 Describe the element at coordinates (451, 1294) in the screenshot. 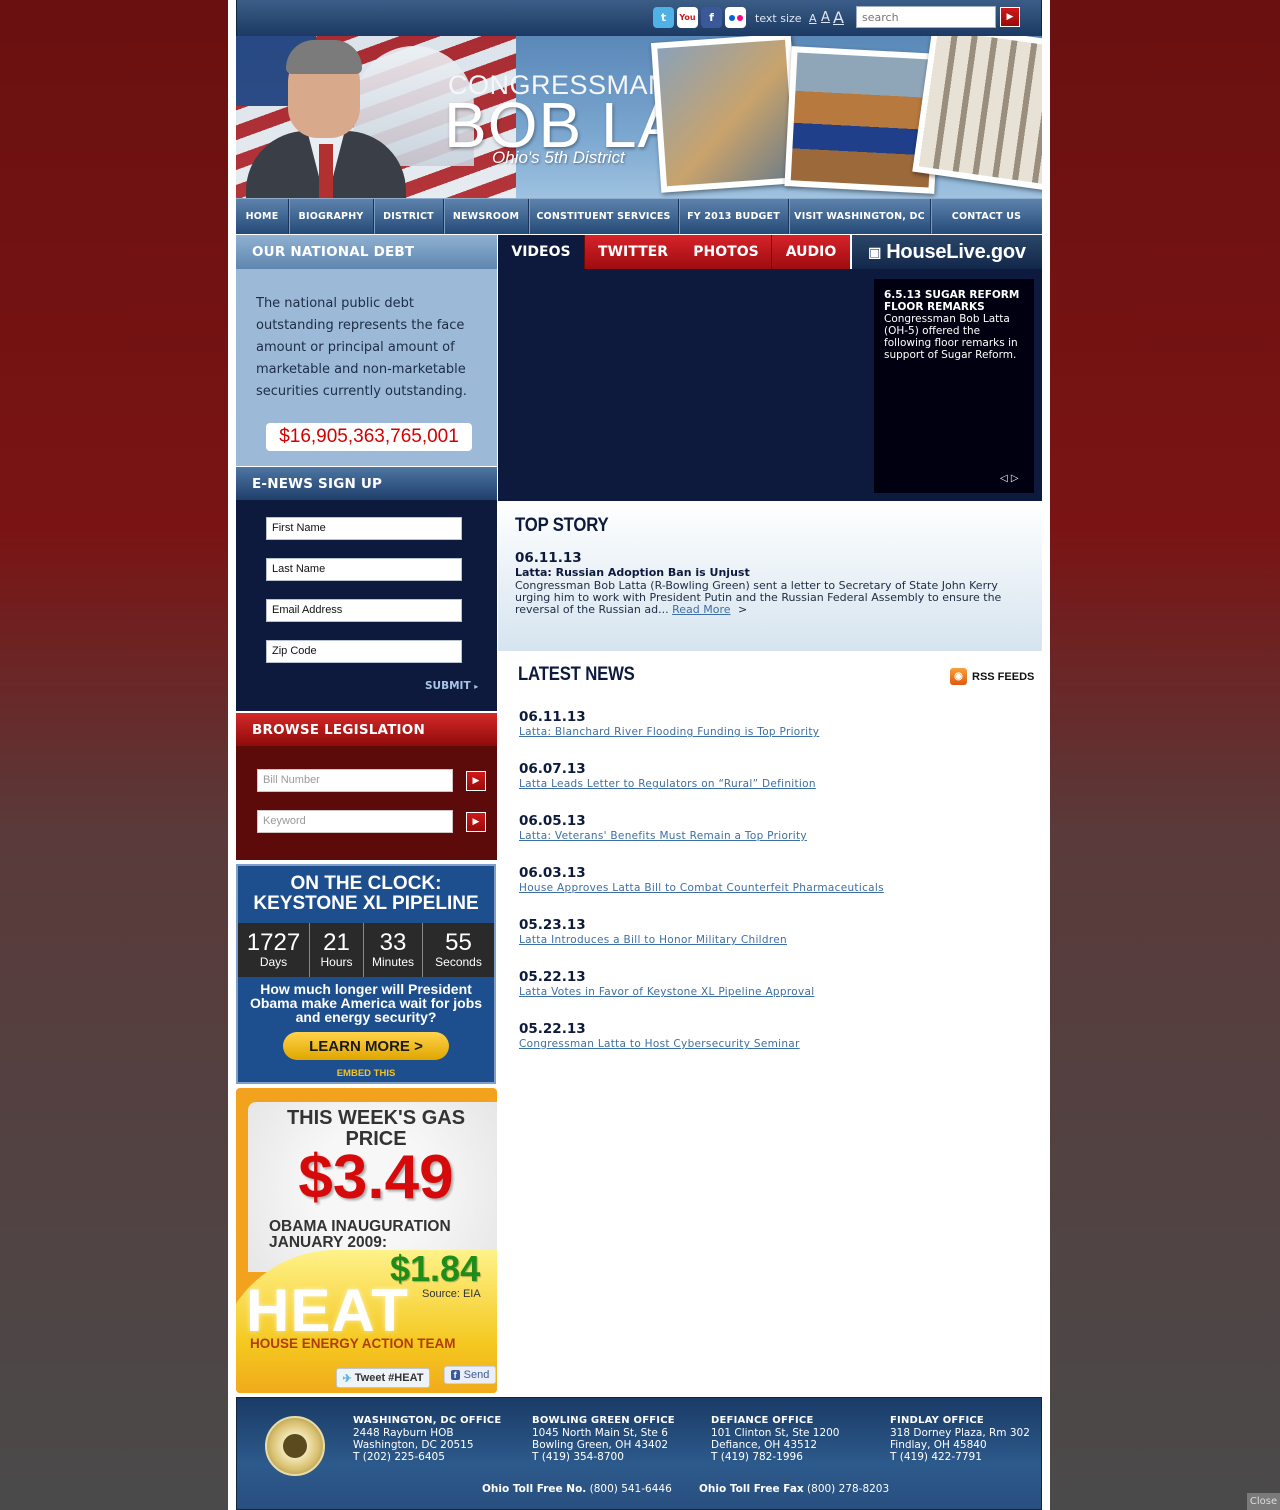

I see `gas-source: Source: EIA` at that location.